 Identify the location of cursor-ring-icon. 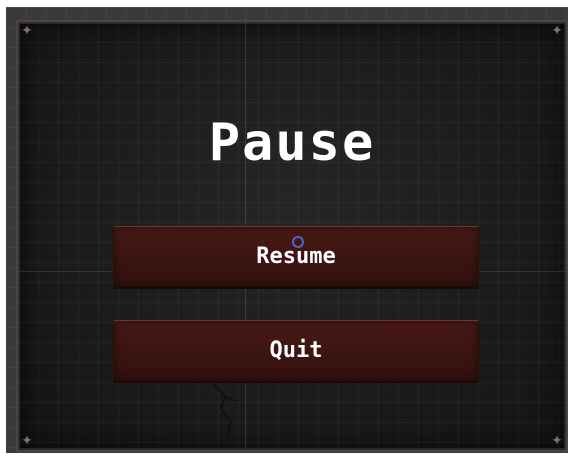
(298, 242).